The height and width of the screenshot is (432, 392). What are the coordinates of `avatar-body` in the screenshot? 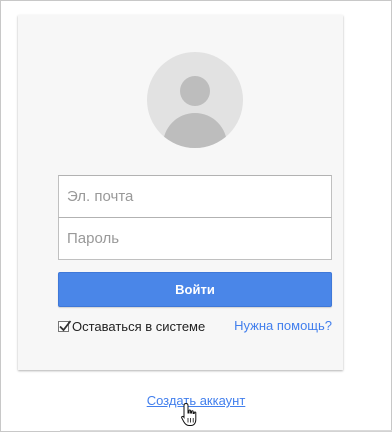 It's located at (195, 130).